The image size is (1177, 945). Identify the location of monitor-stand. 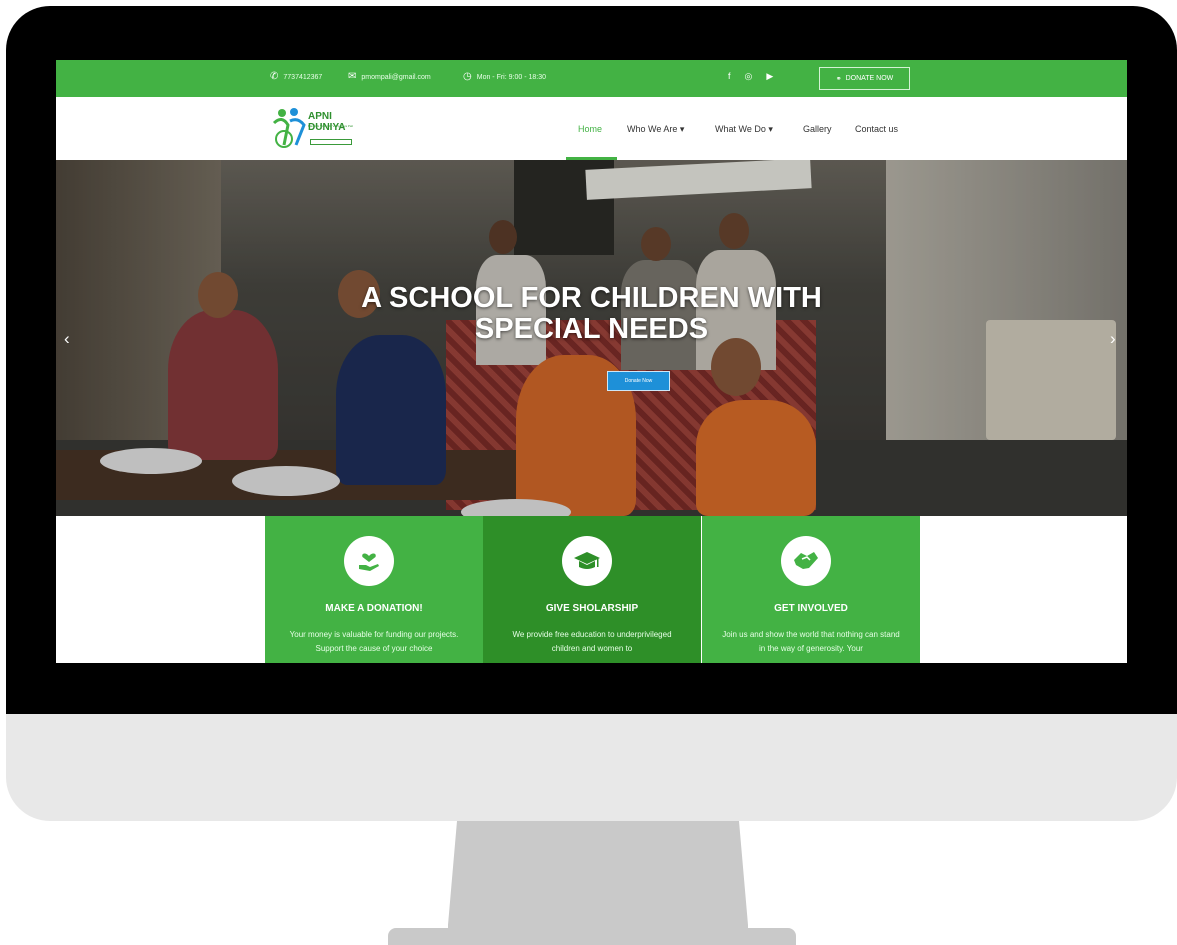
(598, 880).